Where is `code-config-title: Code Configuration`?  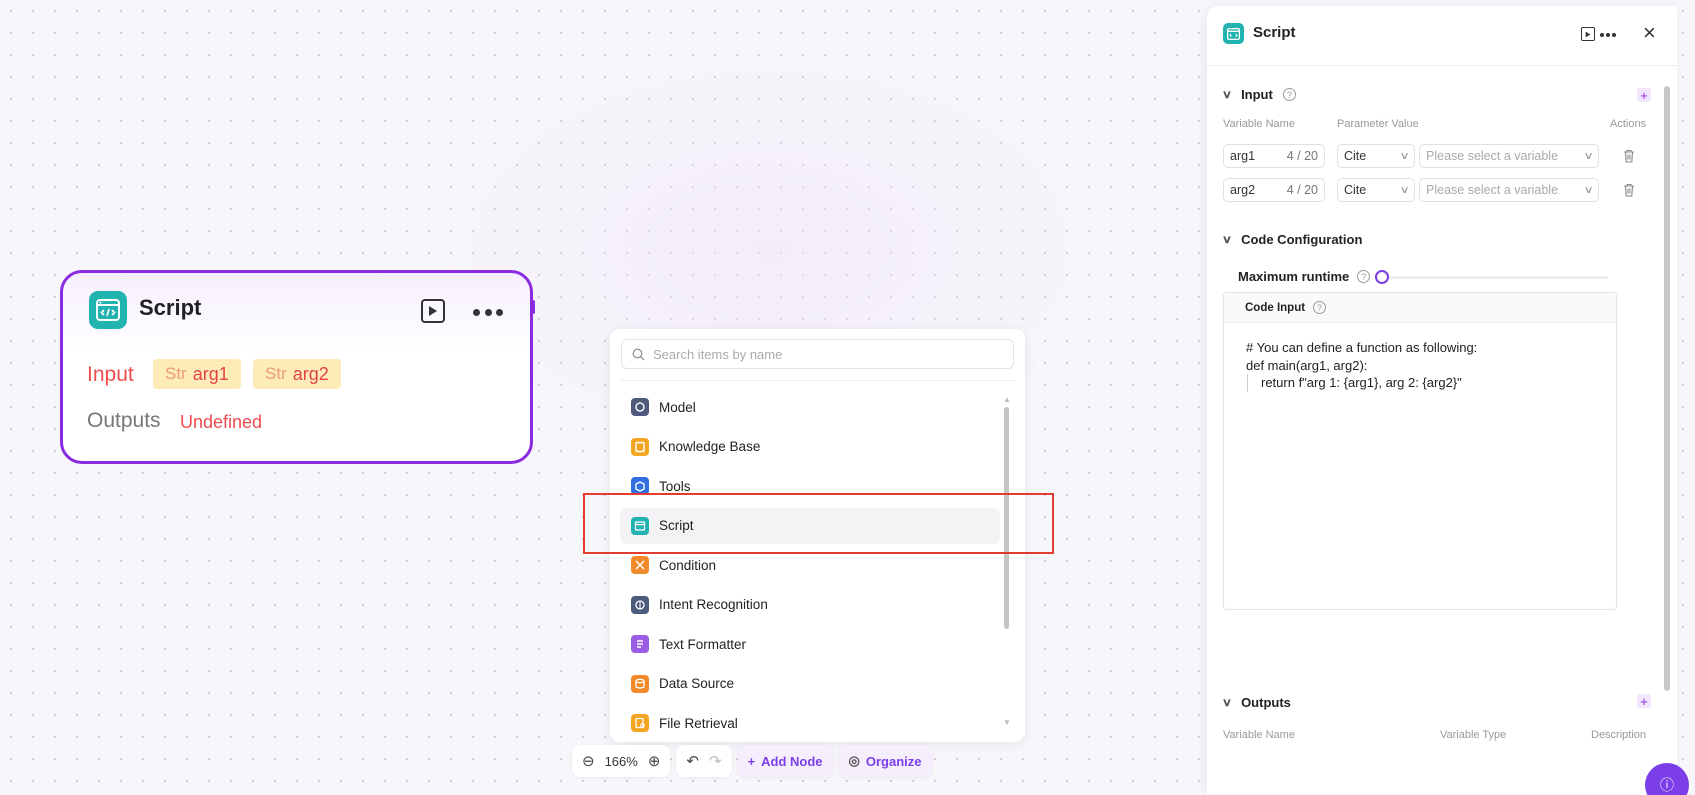
code-config-title: Code Configuration is located at coordinates (1302, 239).